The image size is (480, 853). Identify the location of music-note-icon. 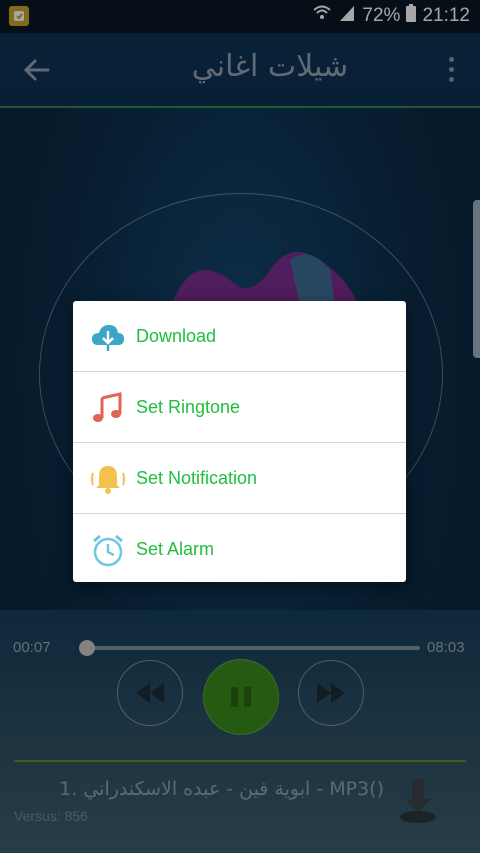
(107, 407).